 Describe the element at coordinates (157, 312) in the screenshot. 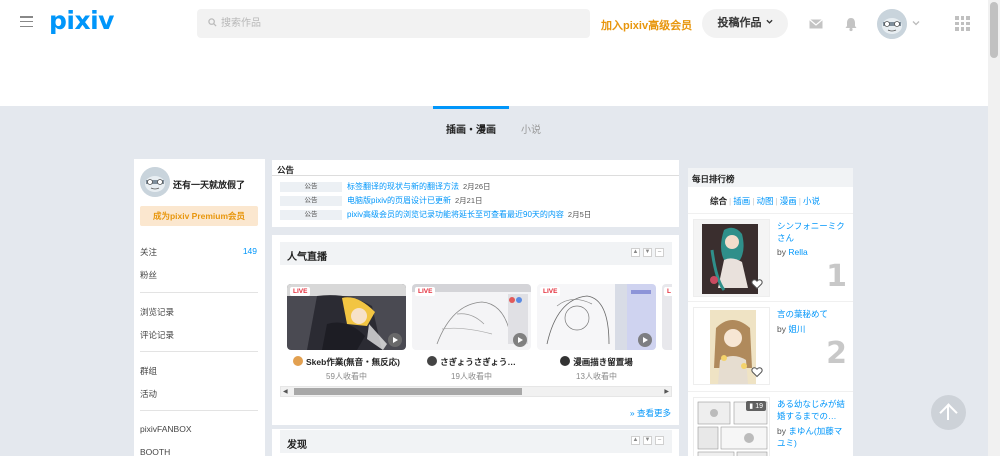

I see `sidebar-item-history: 浏览记录` at that location.